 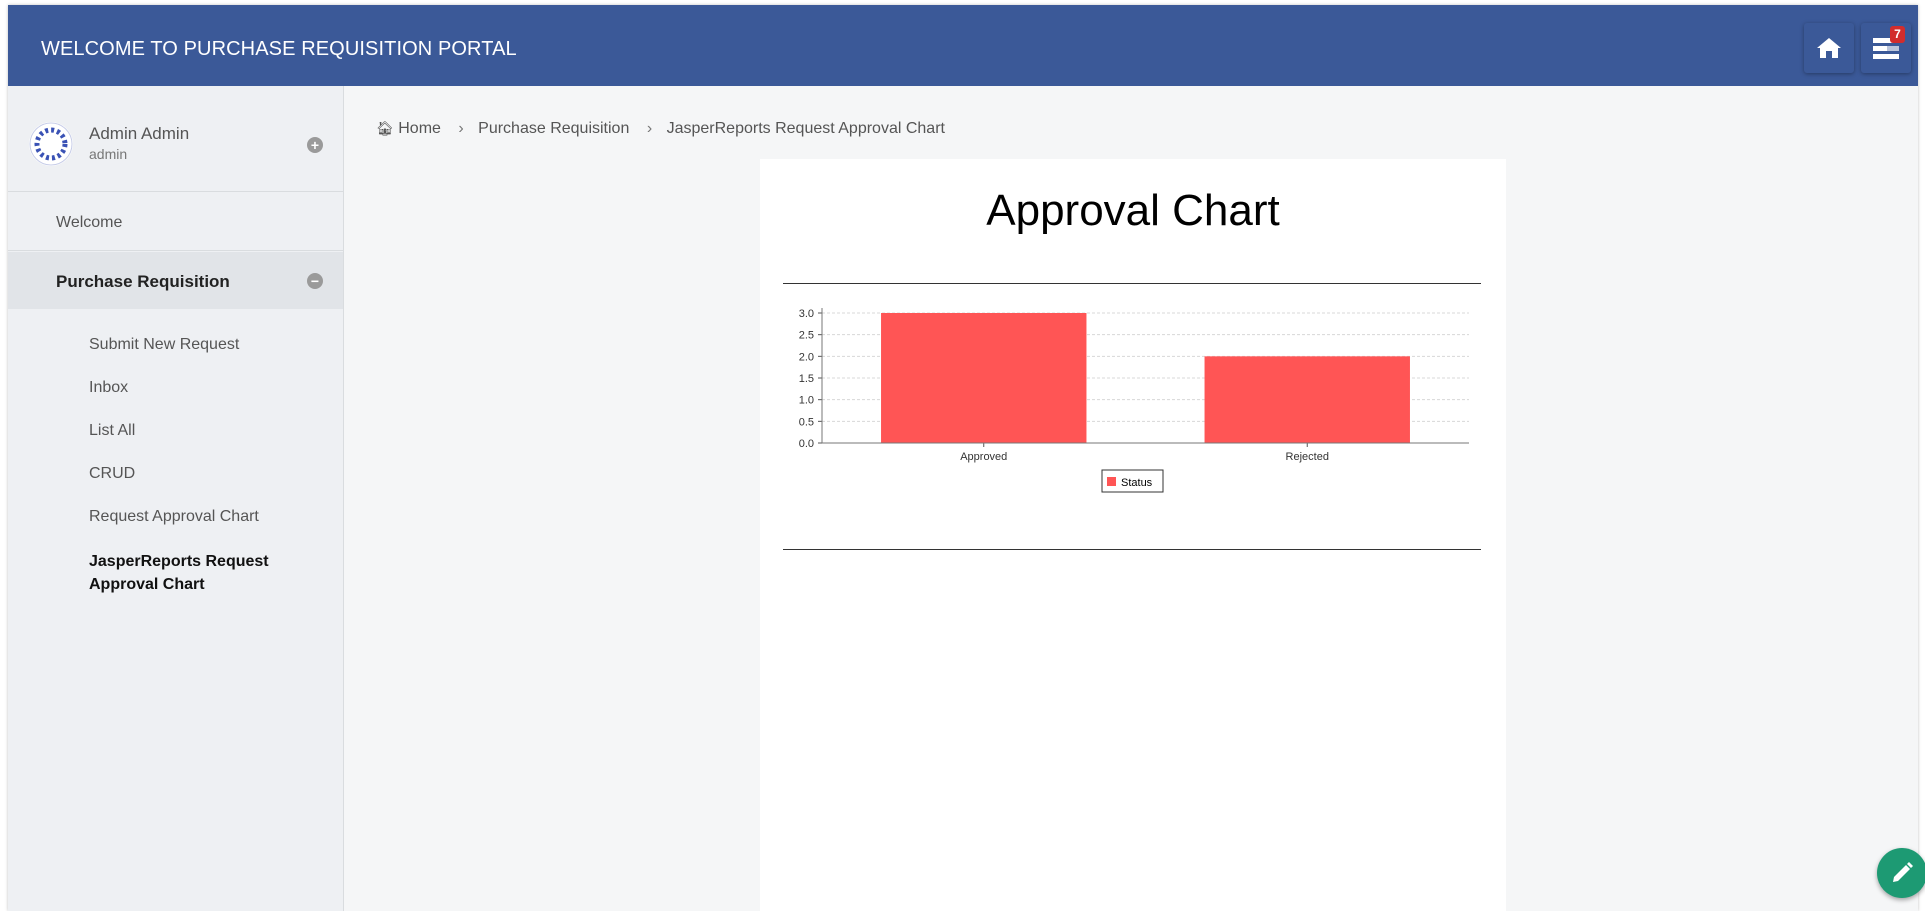 I want to click on y-tick-label: 1.0, so click(x=806, y=401).